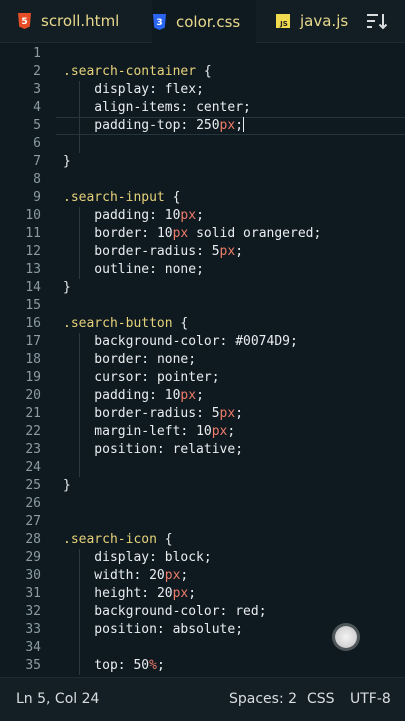 This screenshot has height=721, width=405. What do you see at coordinates (130, 71) in the screenshot?
I see `code-token: .search-container` at bounding box center [130, 71].